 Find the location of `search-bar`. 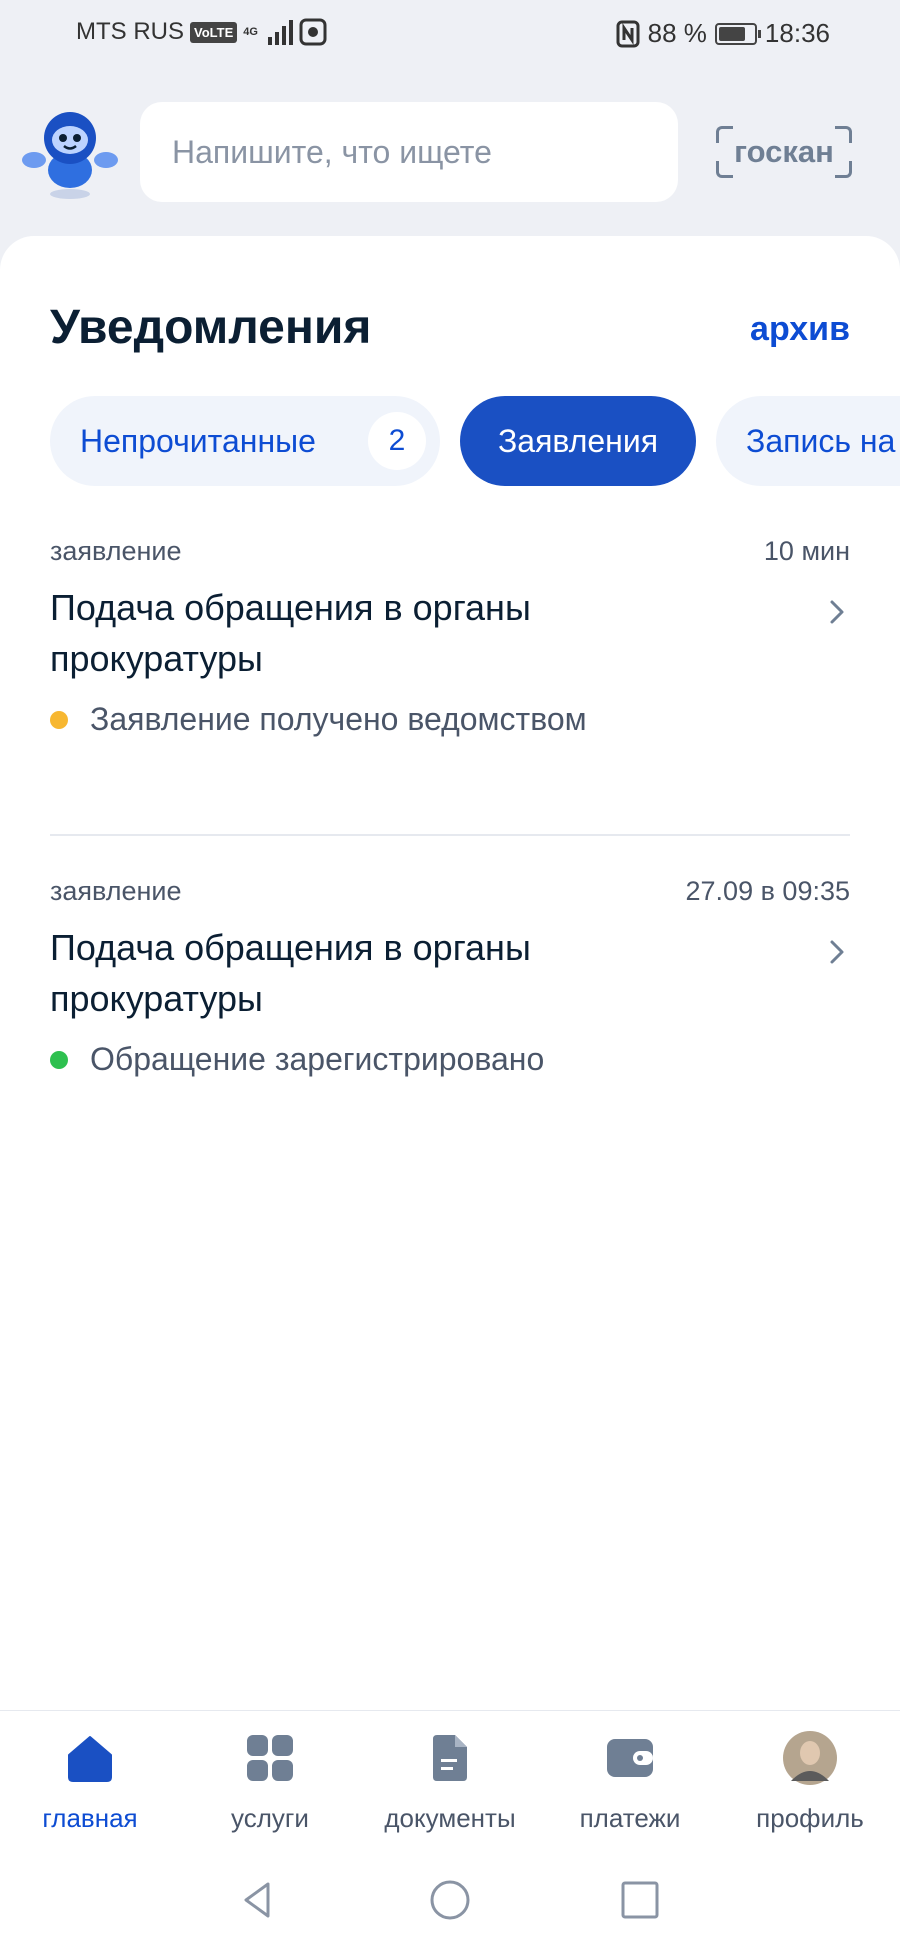

search-bar is located at coordinates (409, 152).